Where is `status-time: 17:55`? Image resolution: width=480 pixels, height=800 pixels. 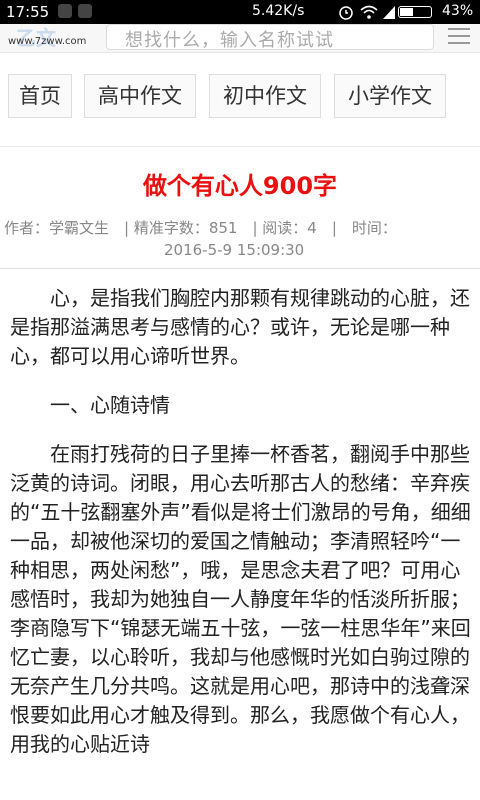
status-time: 17:55 is located at coordinates (28, 12).